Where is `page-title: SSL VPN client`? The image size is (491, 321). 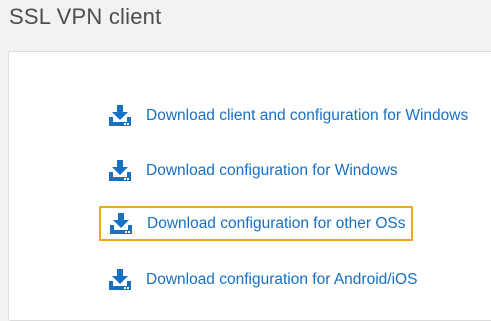 page-title: SSL VPN client is located at coordinates (85, 16).